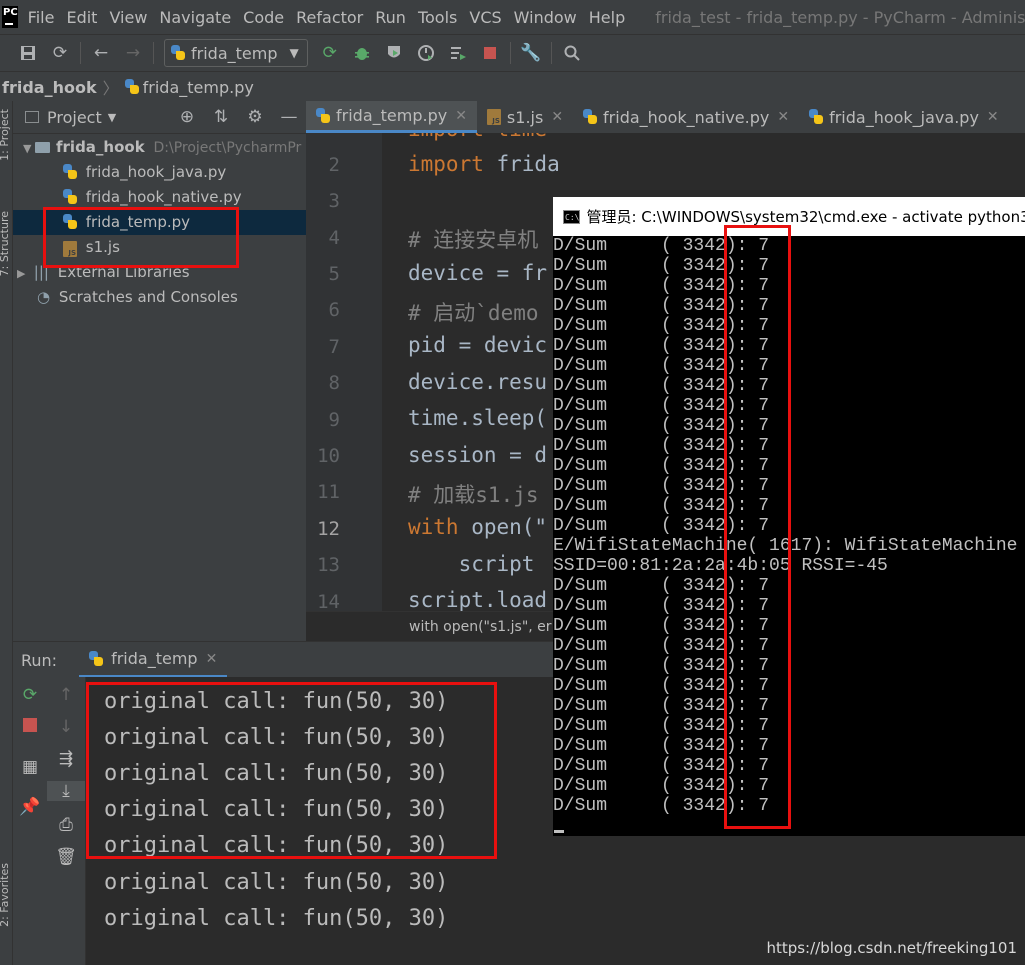 This screenshot has width=1025, height=965. What do you see at coordinates (891, 948) in the screenshot?
I see `watermark: https://blog.csdn.net/freeking101` at bounding box center [891, 948].